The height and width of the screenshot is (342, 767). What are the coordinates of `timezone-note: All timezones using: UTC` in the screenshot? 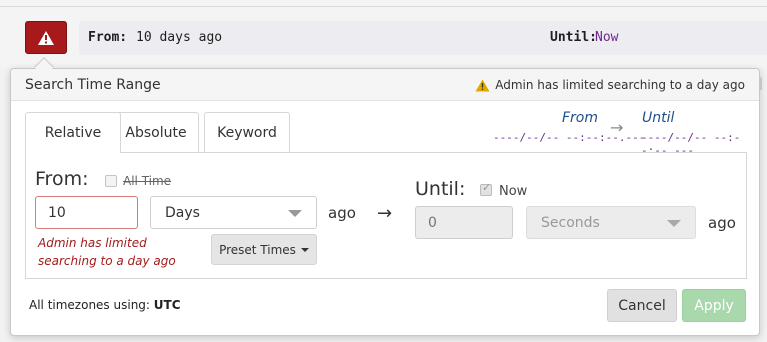 It's located at (105, 305).